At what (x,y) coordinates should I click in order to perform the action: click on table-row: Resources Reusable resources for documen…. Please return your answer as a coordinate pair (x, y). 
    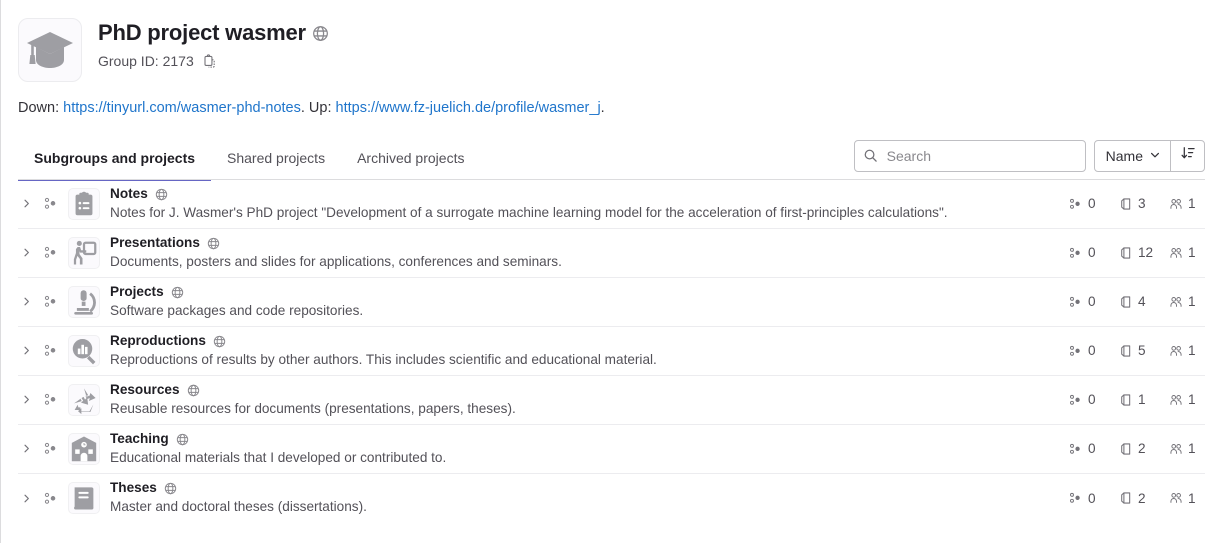
    Looking at the image, I should click on (611, 400).